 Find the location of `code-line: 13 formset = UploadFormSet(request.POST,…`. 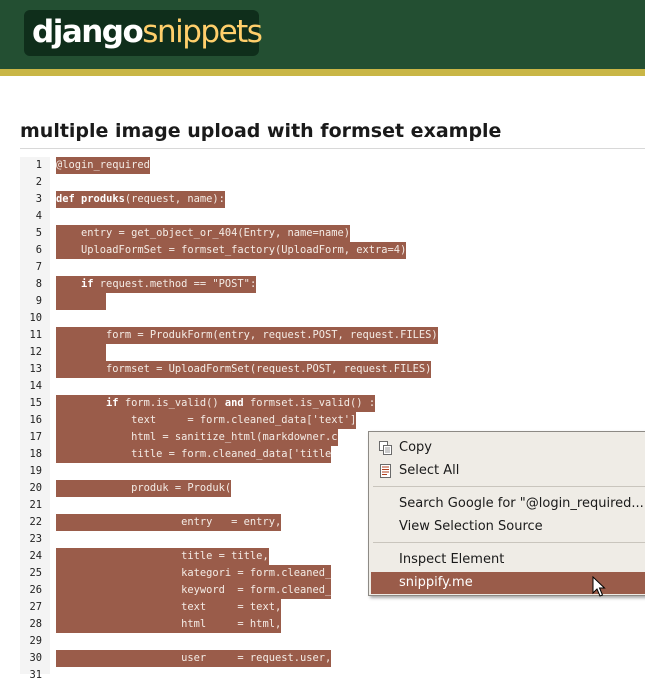

code-line: 13 formset = UploadFormSet(request.POST,… is located at coordinates (332, 369).